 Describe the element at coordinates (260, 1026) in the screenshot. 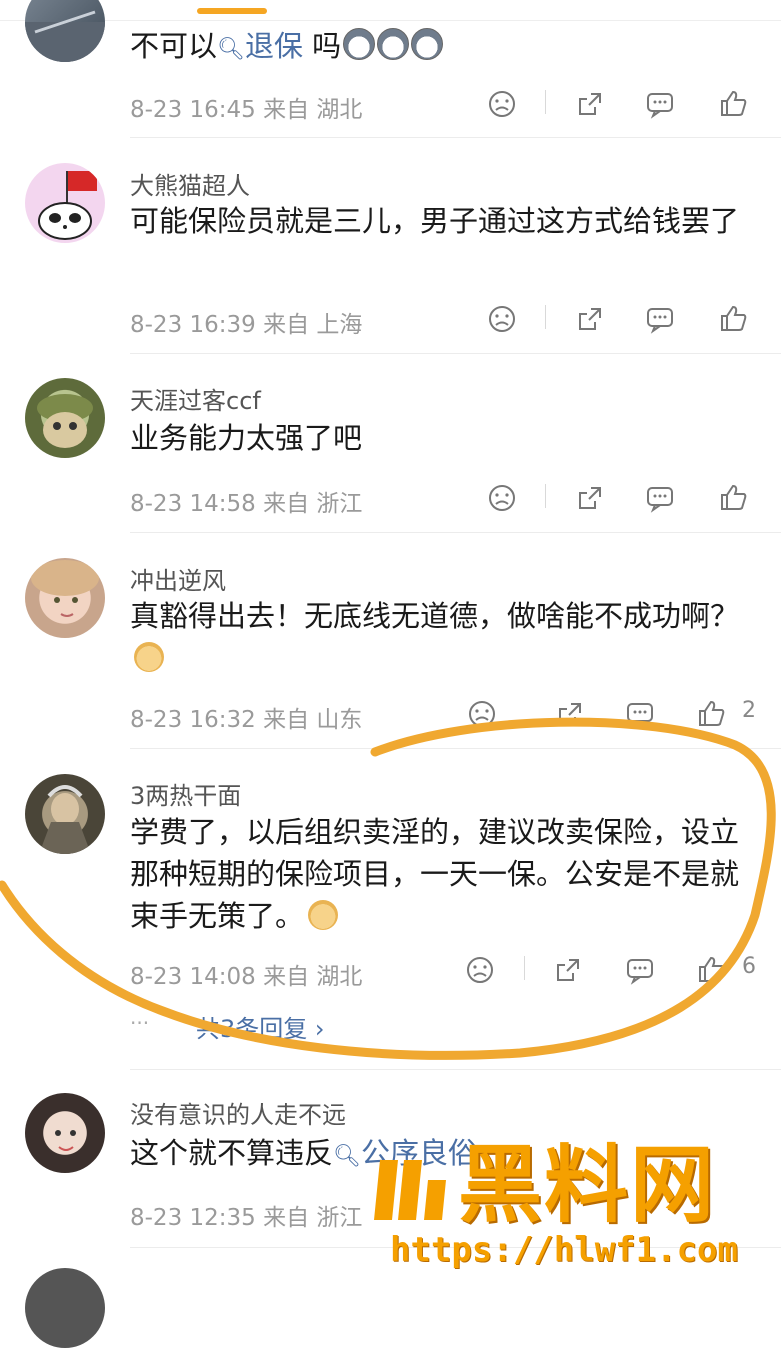

I see `view-replies-link: 共3条回复 ›` at that location.